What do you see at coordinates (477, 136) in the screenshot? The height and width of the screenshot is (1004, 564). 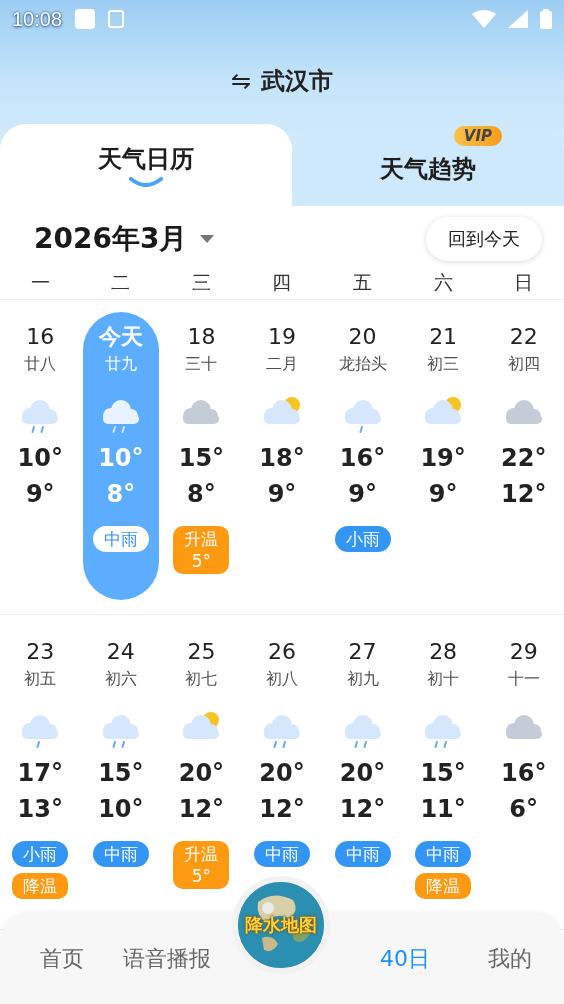 I see `vip-badge: VIP` at bounding box center [477, 136].